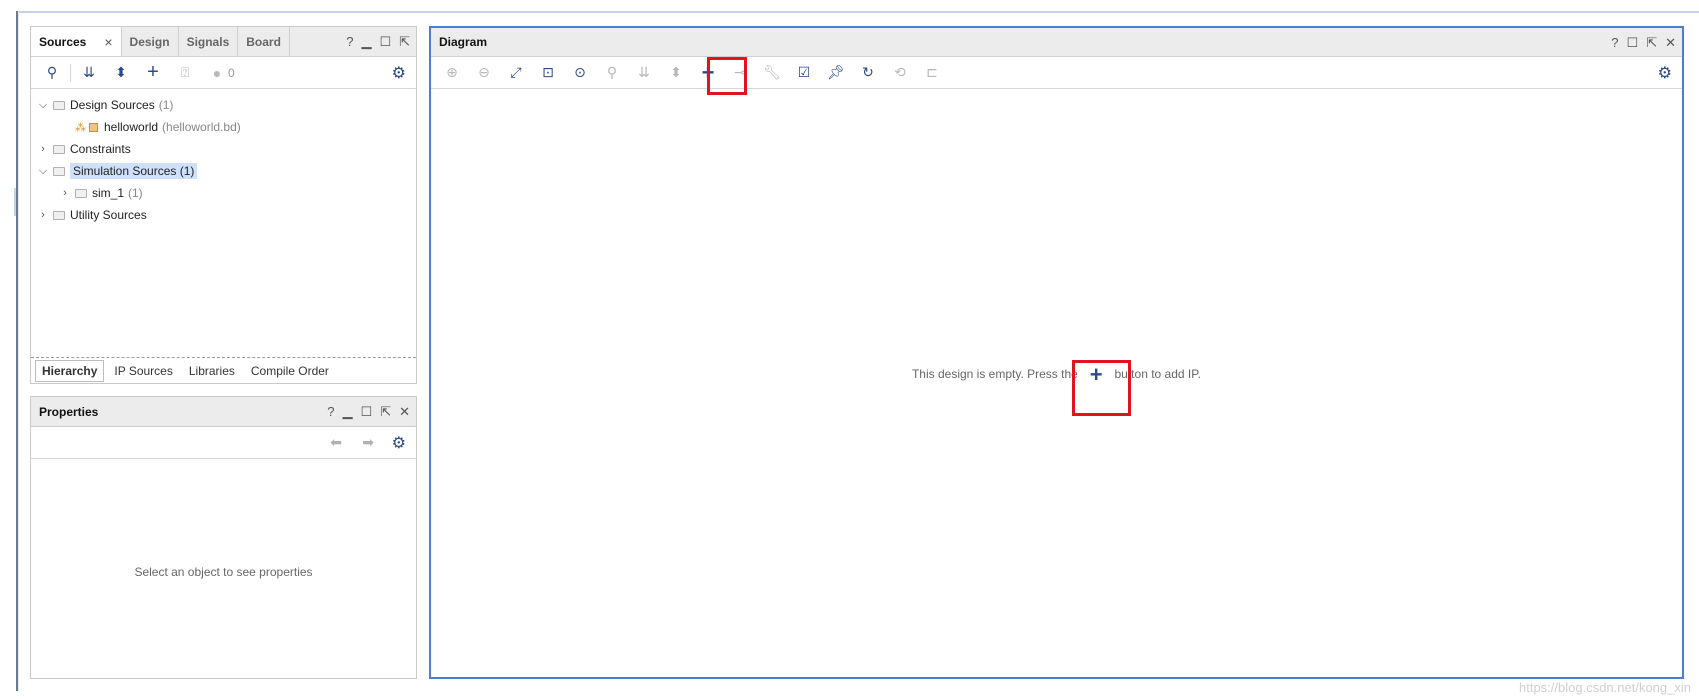  I want to click on highlight-box-canvas-add, so click(1101, 388).